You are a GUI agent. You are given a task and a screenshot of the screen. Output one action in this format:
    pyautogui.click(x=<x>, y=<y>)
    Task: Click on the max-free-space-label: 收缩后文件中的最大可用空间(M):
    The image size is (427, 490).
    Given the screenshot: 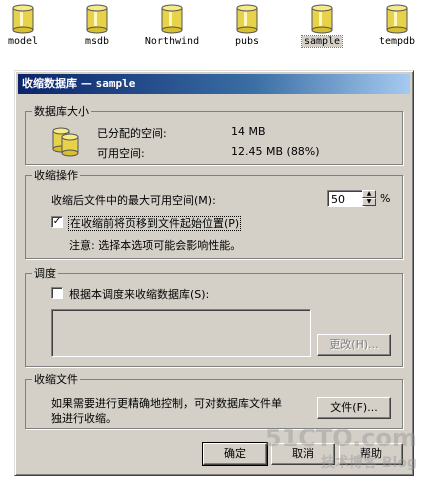 What is the action you would take?
    pyautogui.click(x=133, y=200)
    